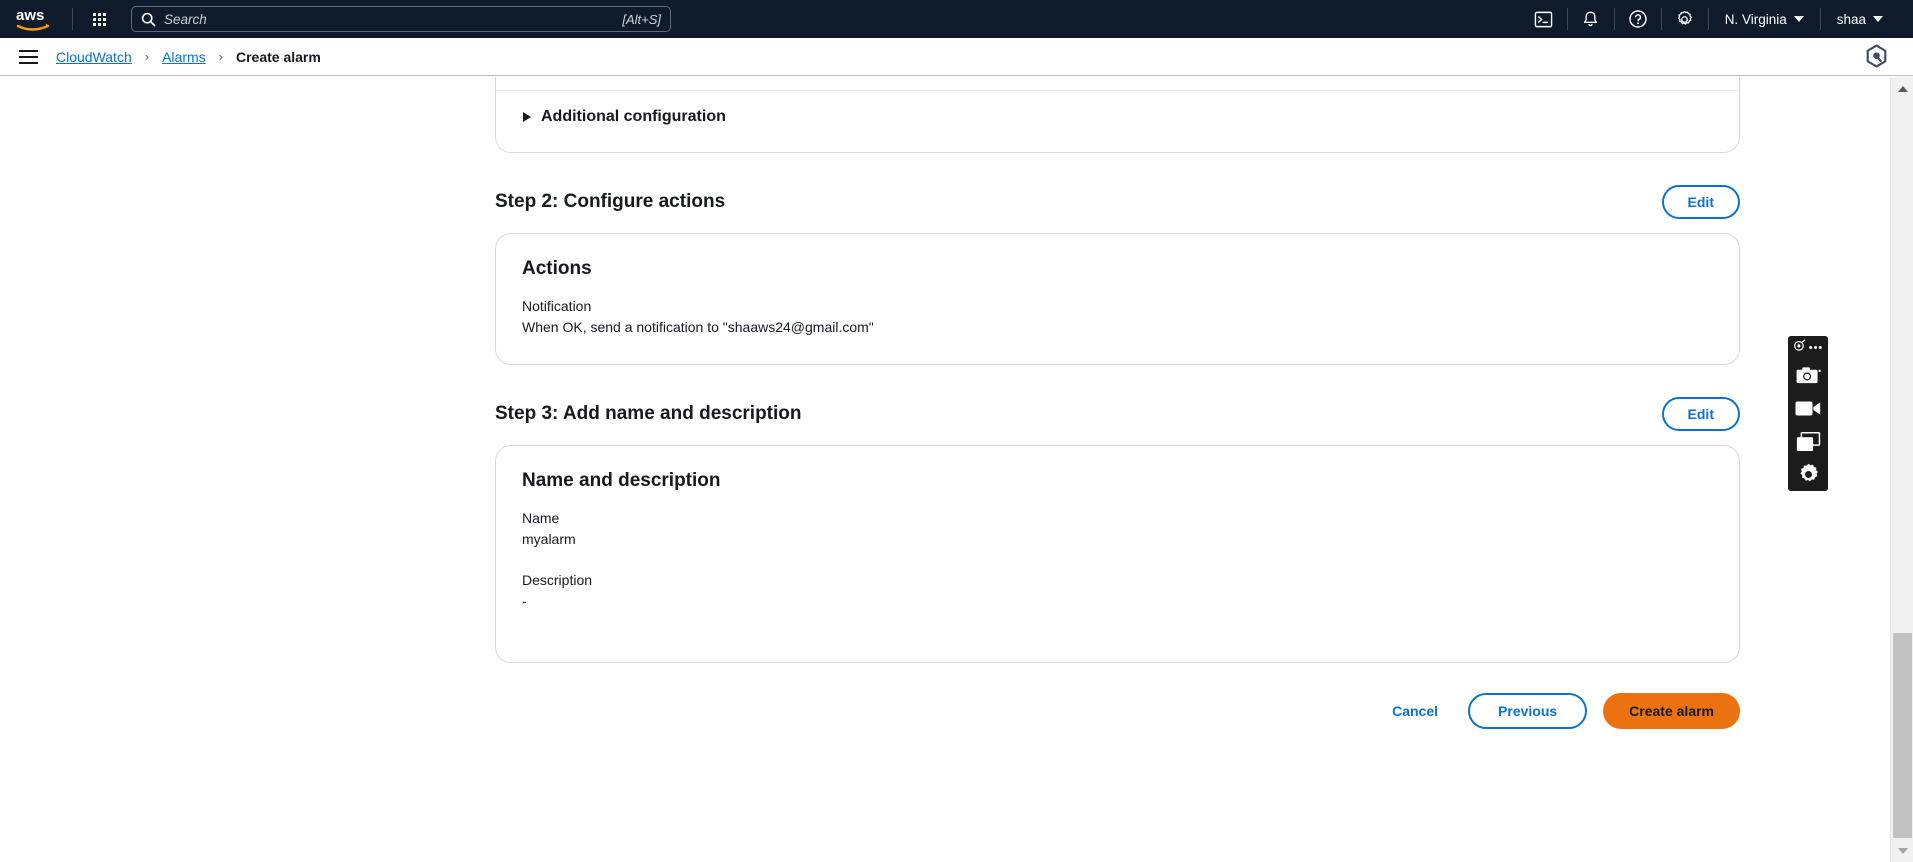  What do you see at coordinates (148, 19) in the screenshot?
I see `search-icon` at bounding box center [148, 19].